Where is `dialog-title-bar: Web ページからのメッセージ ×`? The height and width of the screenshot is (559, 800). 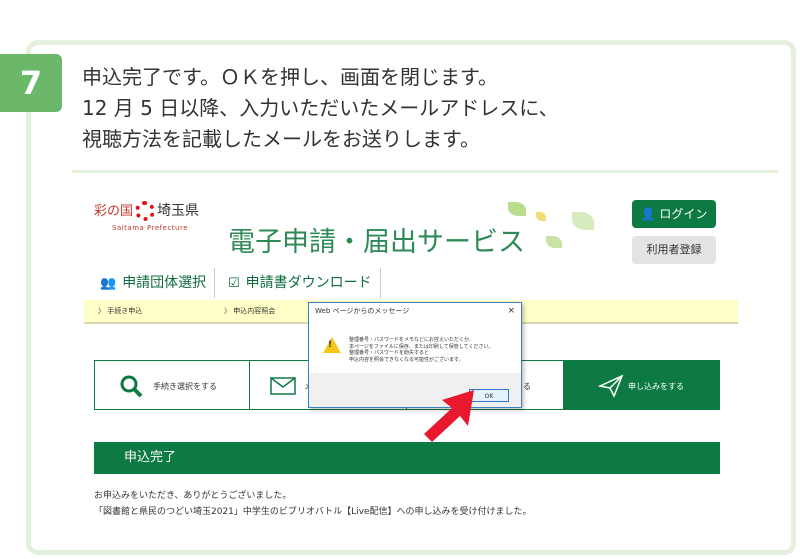 dialog-title-bar: Web ページからのメッセージ × is located at coordinates (415, 311).